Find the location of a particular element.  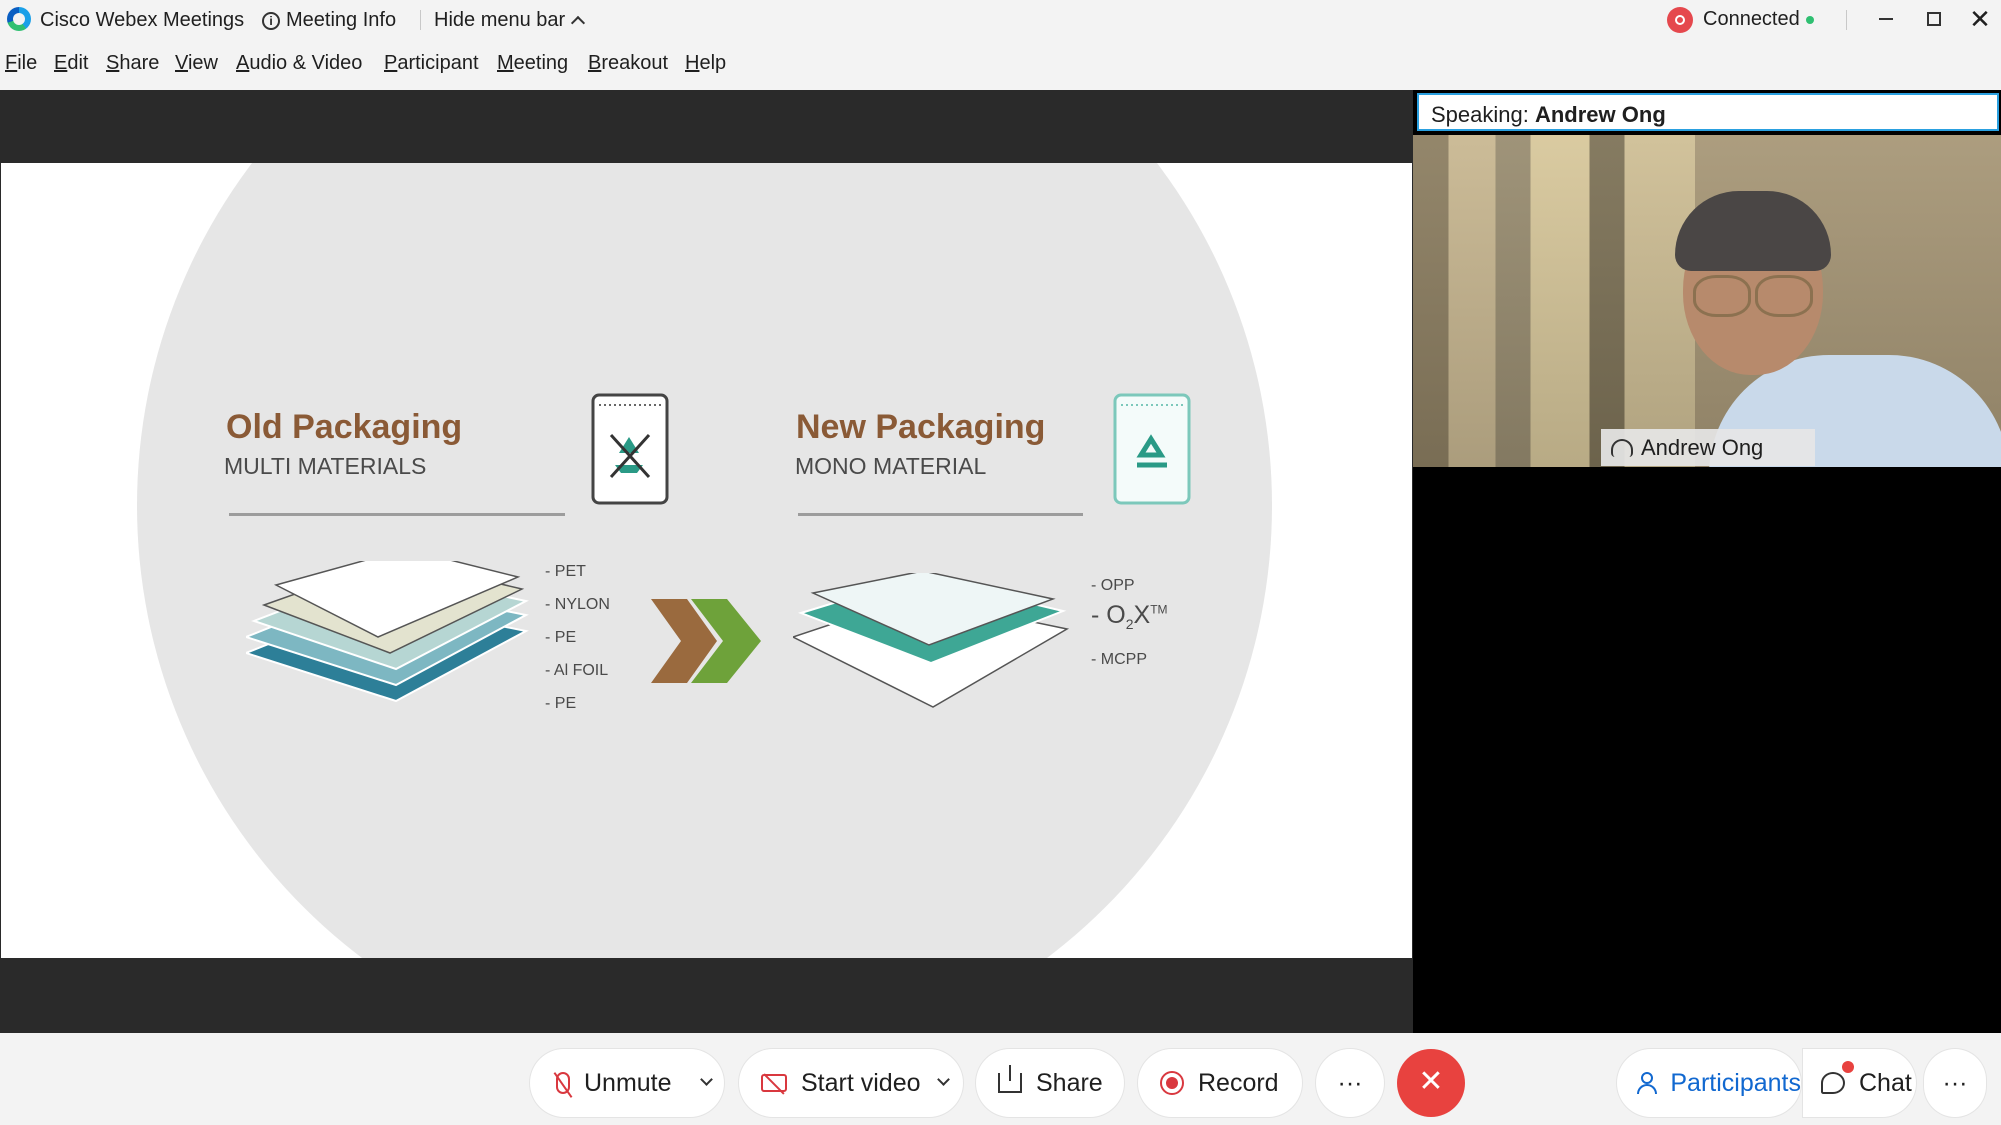

microphone-muted-icon is located at coordinates (563, 1083).